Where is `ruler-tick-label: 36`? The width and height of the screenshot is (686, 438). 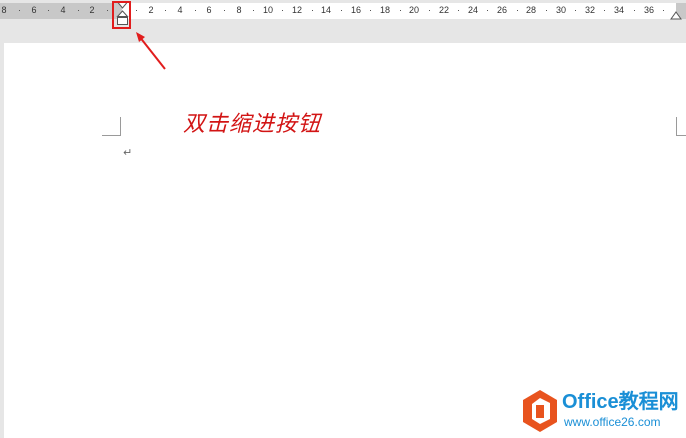
ruler-tick-label: 36 is located at coordinates (649, 10).